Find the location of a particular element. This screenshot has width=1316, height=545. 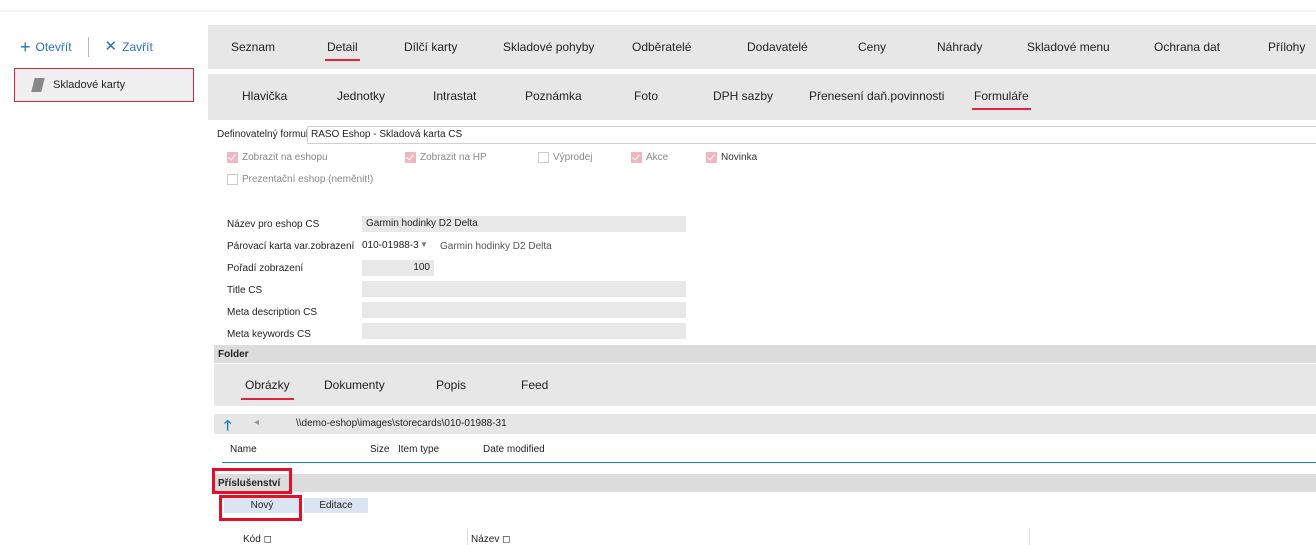

tab-detail: Detail is located at coordinates (342, 47).